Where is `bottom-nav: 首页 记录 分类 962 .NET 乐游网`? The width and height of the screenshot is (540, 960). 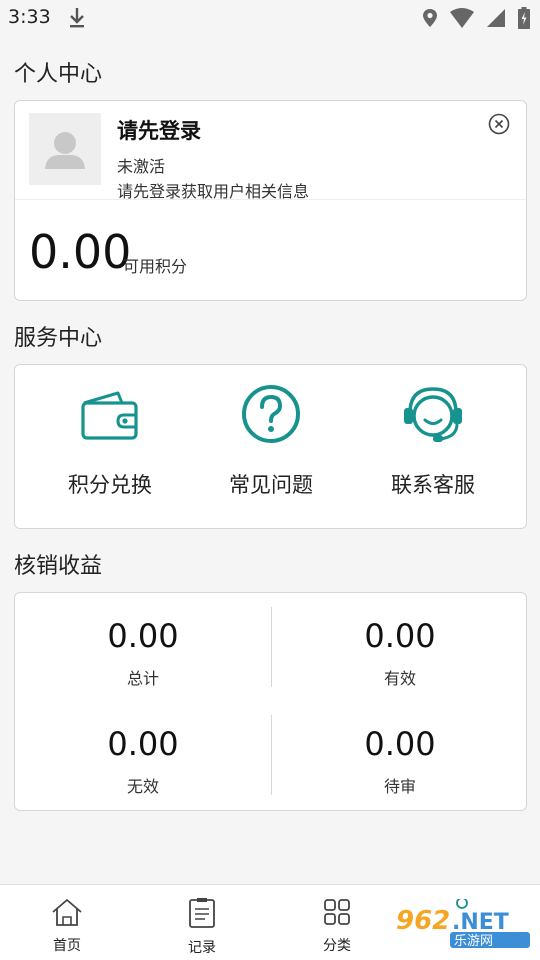 bottom-nav: 首页 记录 分类 962 .NET 乐游网 is located at coordinates (270, 922).